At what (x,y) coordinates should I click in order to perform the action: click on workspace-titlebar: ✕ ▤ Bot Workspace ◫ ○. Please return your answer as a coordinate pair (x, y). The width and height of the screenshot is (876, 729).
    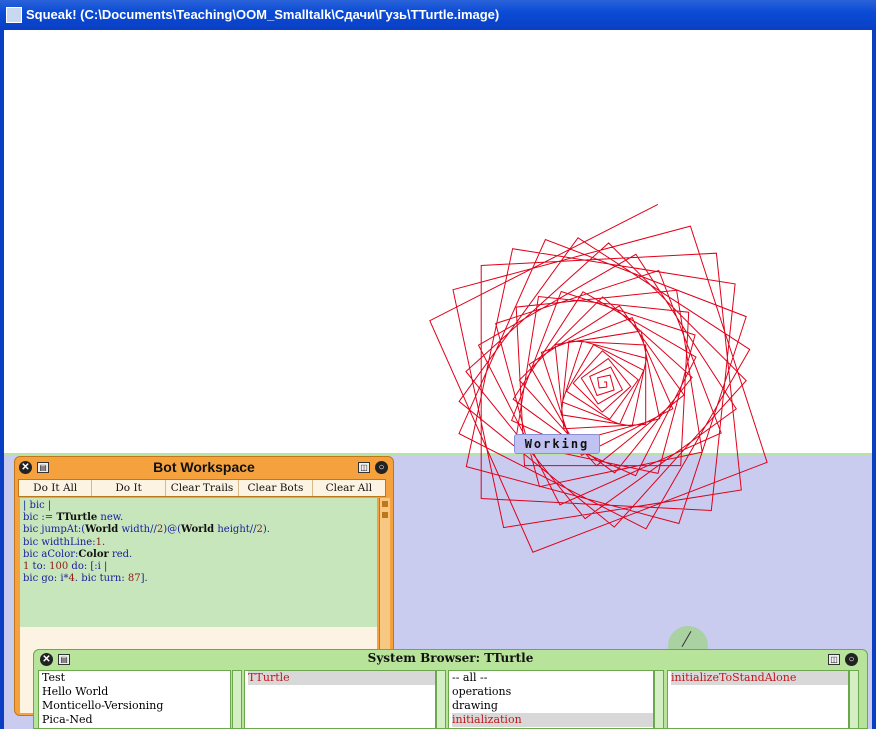
    Looking at the image, I should click on (204, 468).